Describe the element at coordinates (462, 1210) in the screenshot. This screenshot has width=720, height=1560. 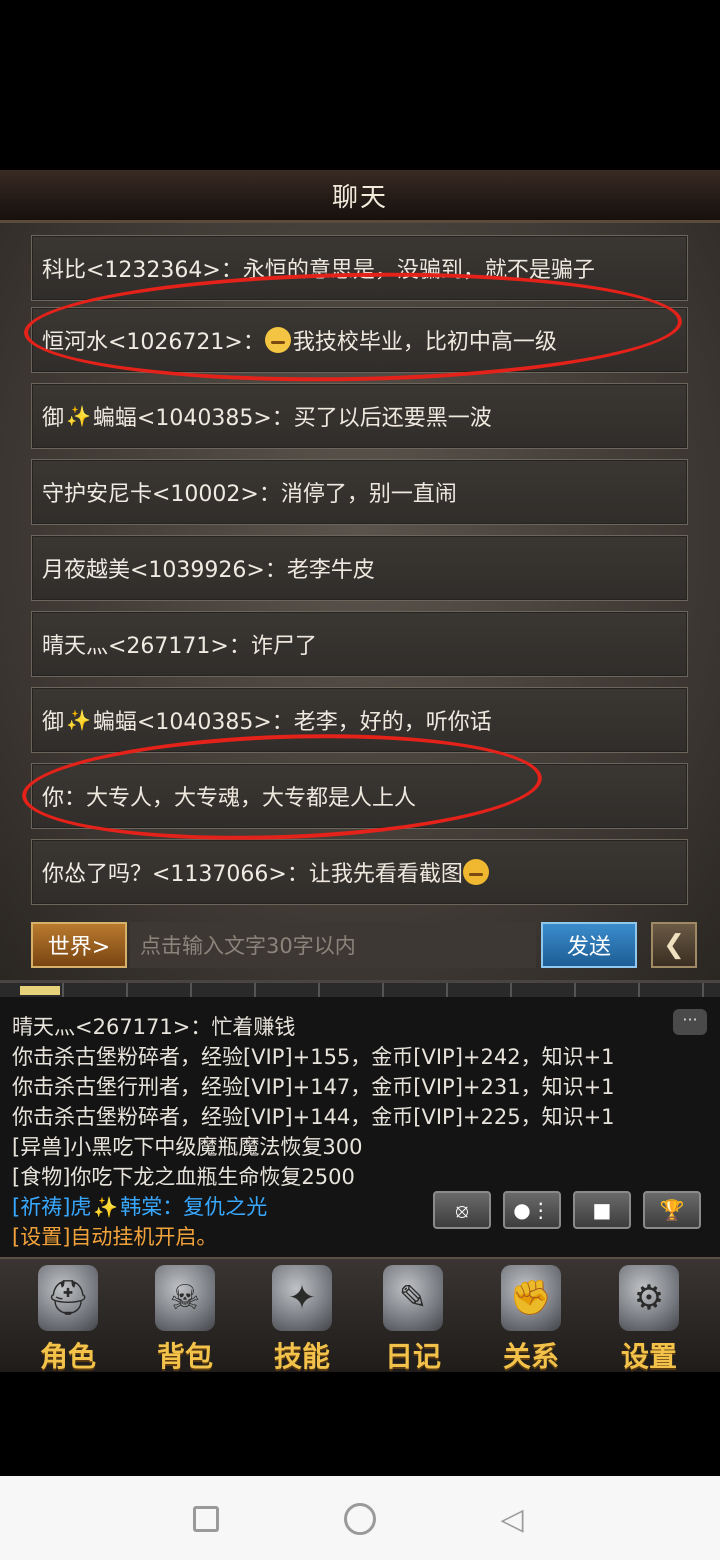
I see `compass-icon: ⦻` at that location.